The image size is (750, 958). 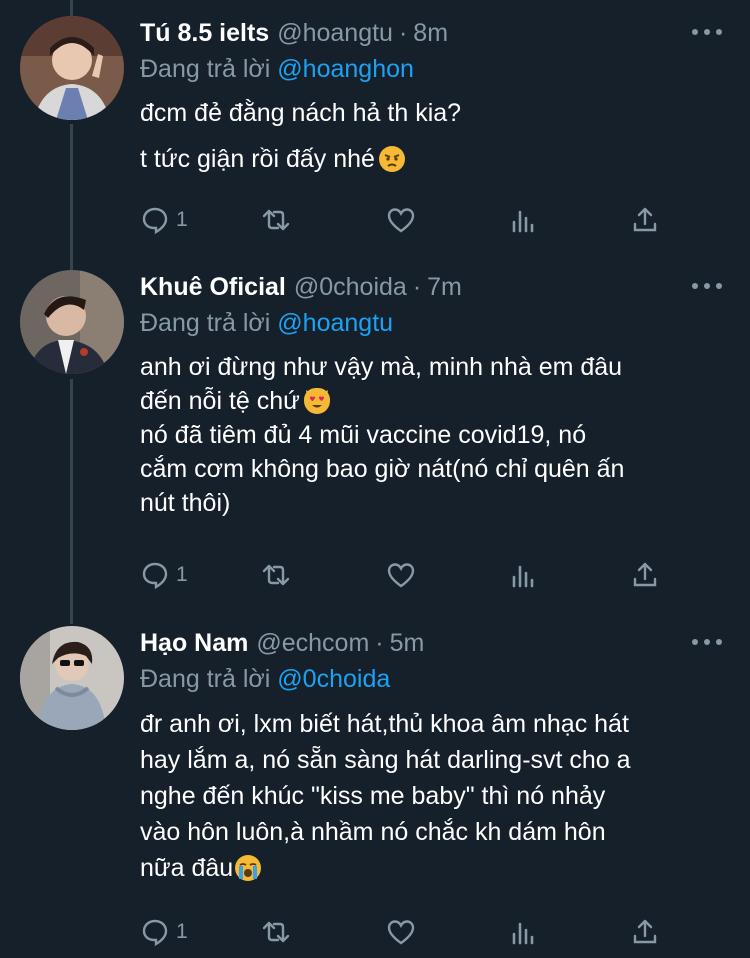 What do you see at coordinates (435, 679) in the screenshot?
I see `reply-context: Đang trả lời @0choida` at bounding box center [435, 679].